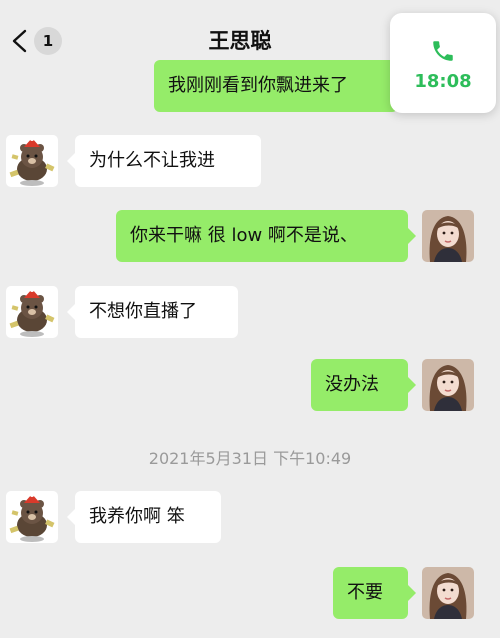 This screenshot has height=638, width=500. I want to click on message-bubble-outgoing: 没办法, so click(363, 385).